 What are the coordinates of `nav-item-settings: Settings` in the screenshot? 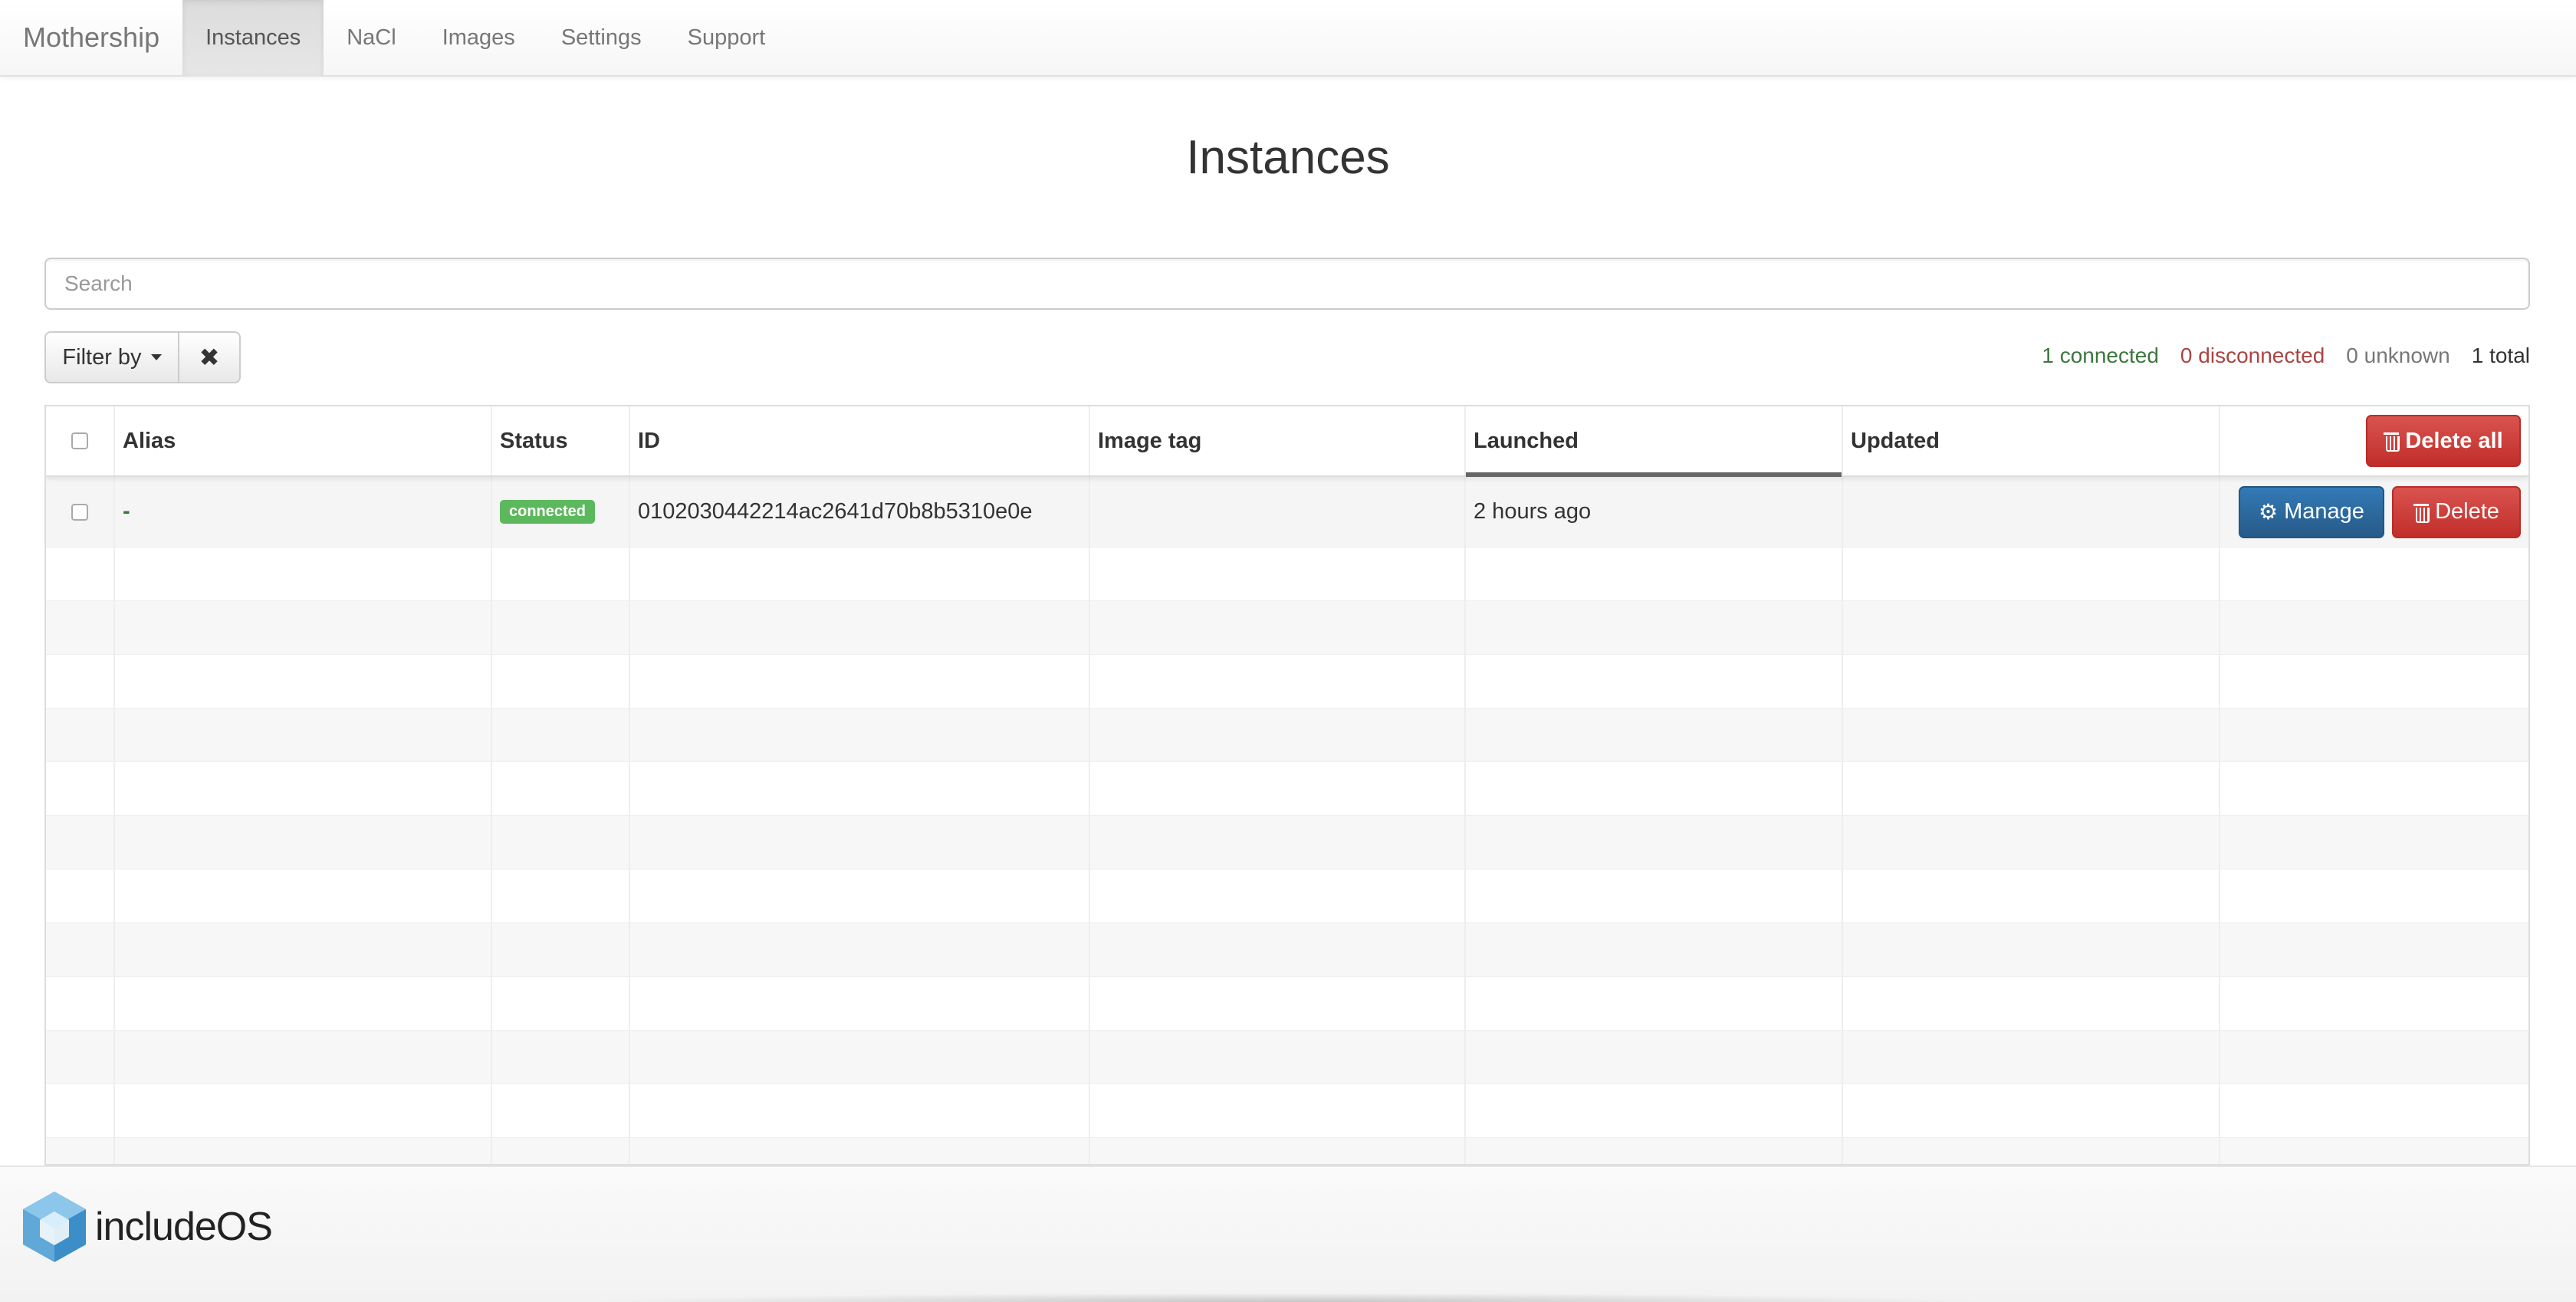 It's located at (602, 37).